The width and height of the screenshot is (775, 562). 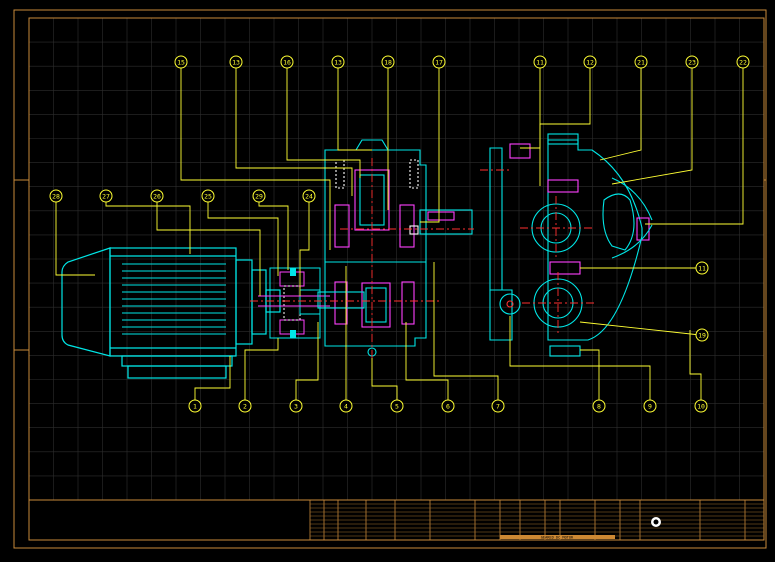 I want to click on callout-21: 4, so click(x=346, y=406).